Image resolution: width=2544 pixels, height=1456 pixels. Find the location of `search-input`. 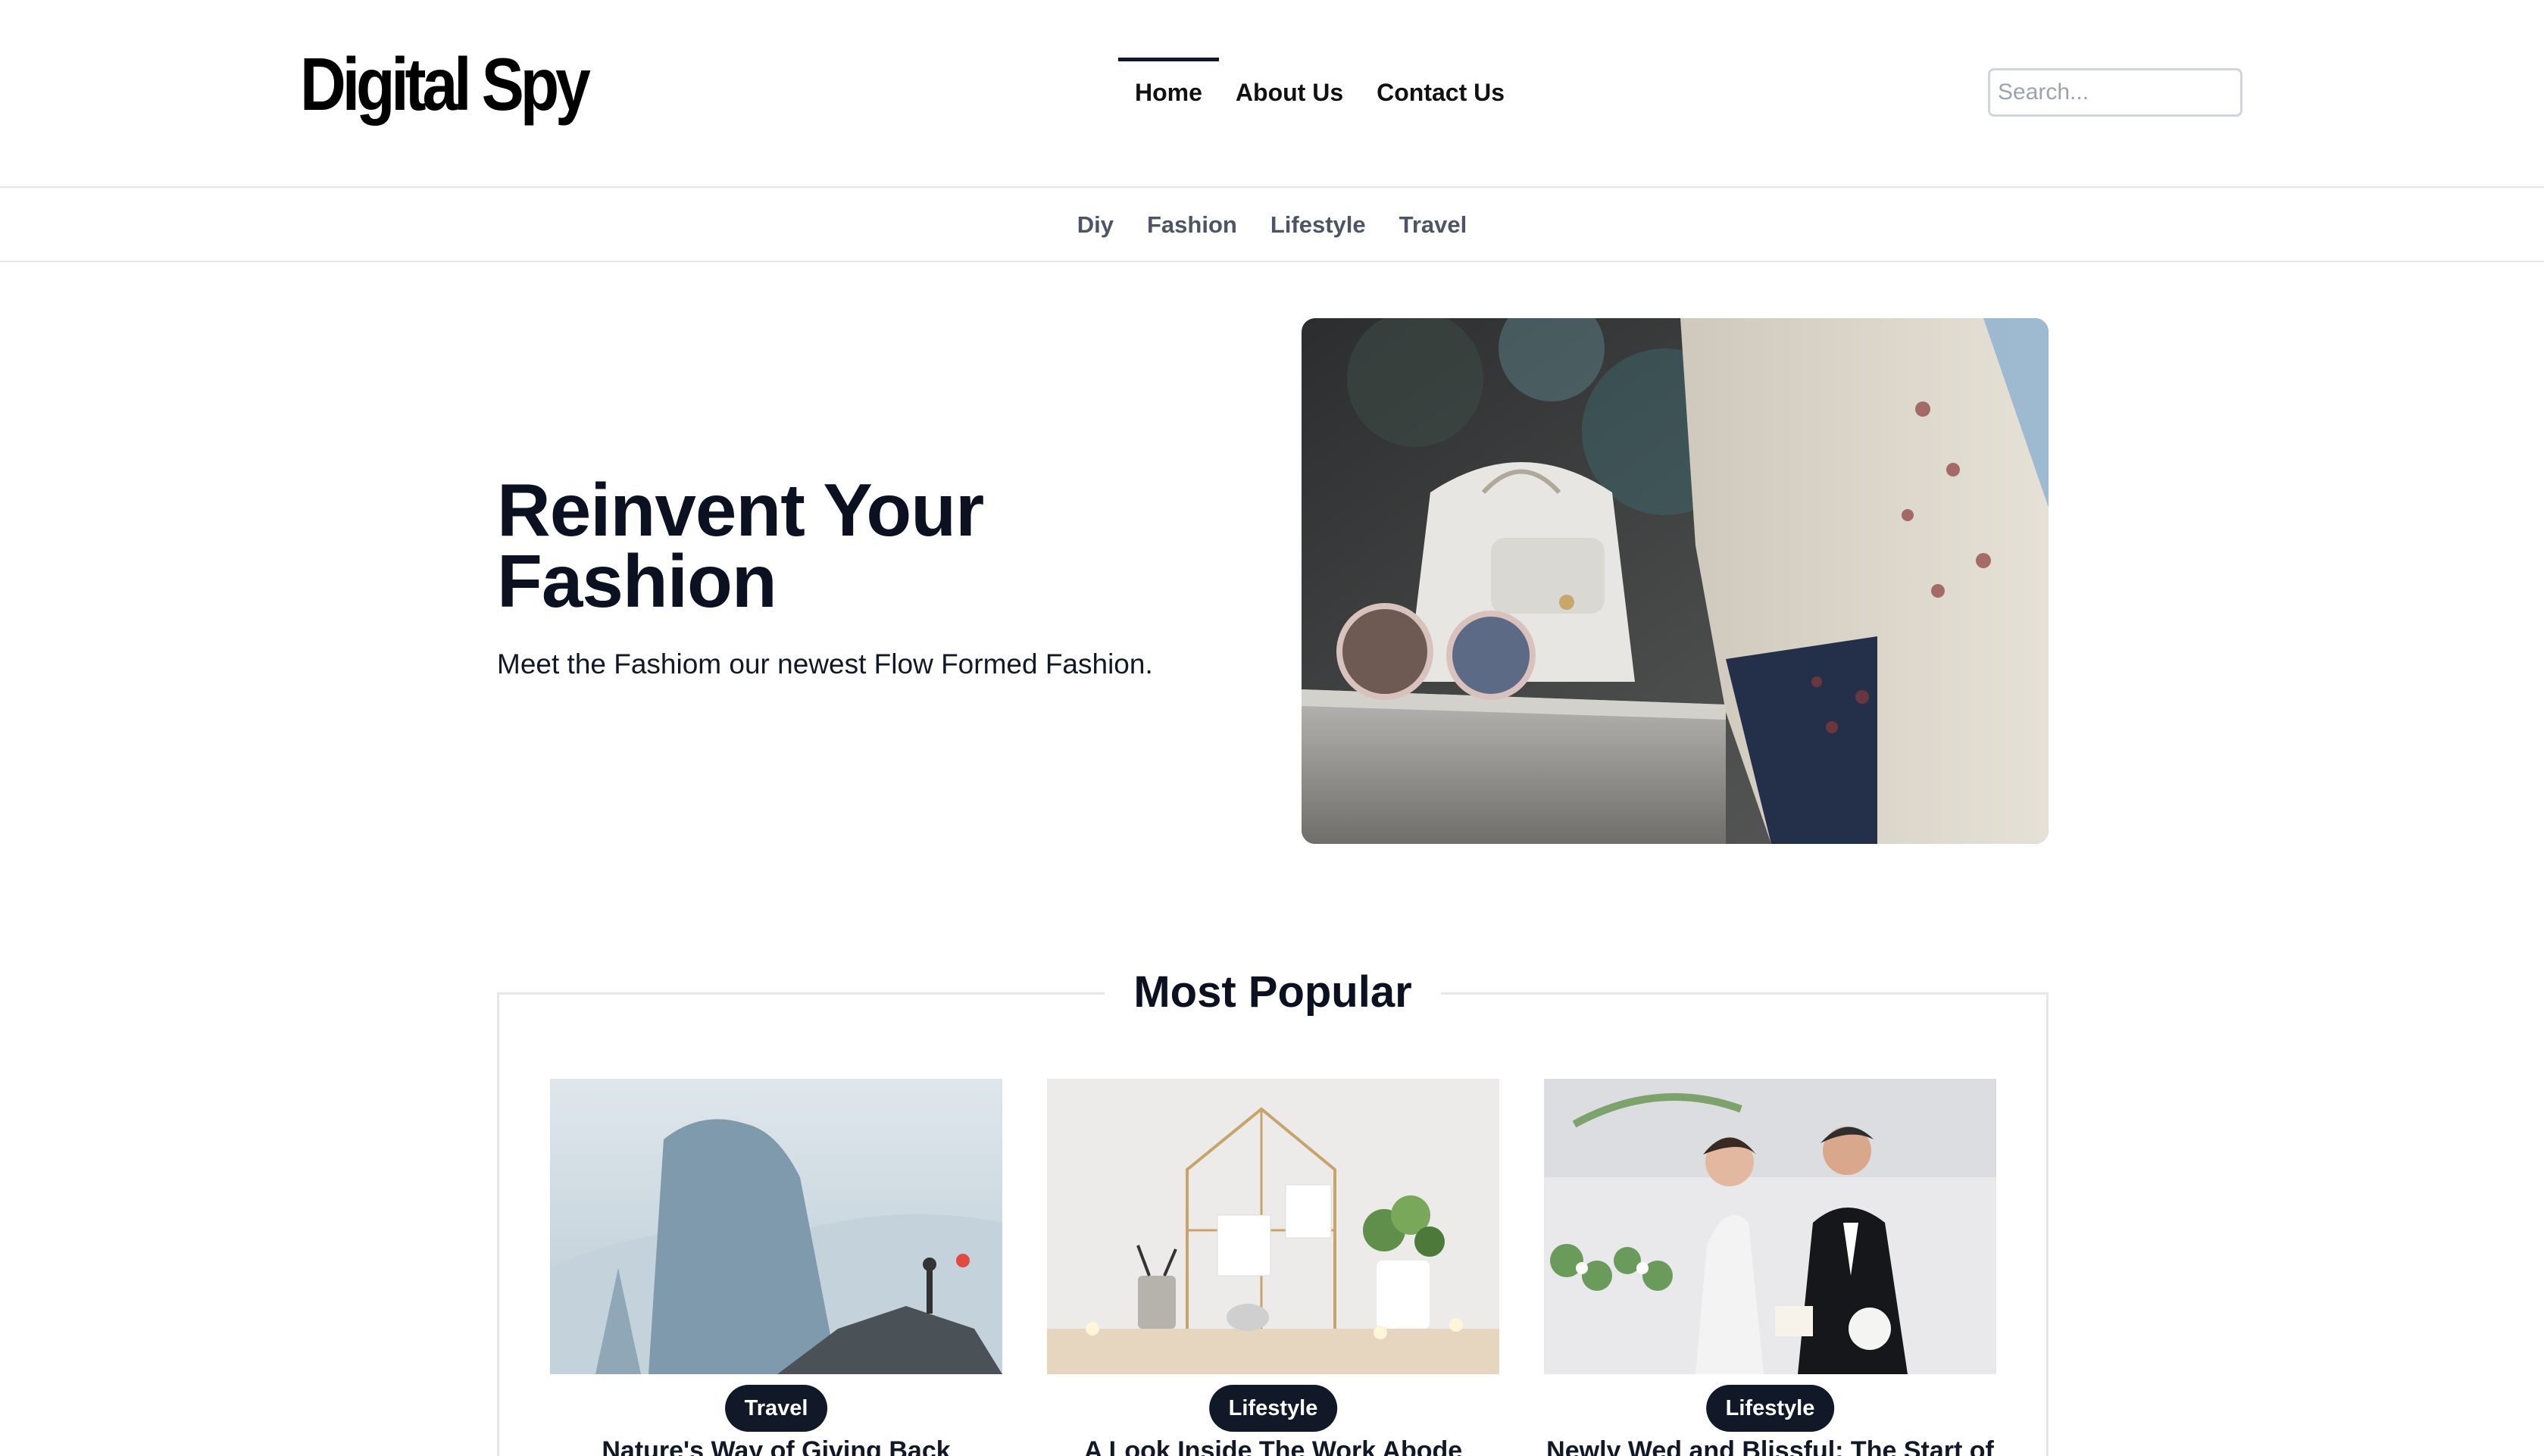

search-input is located at coordinates (2115, 92).